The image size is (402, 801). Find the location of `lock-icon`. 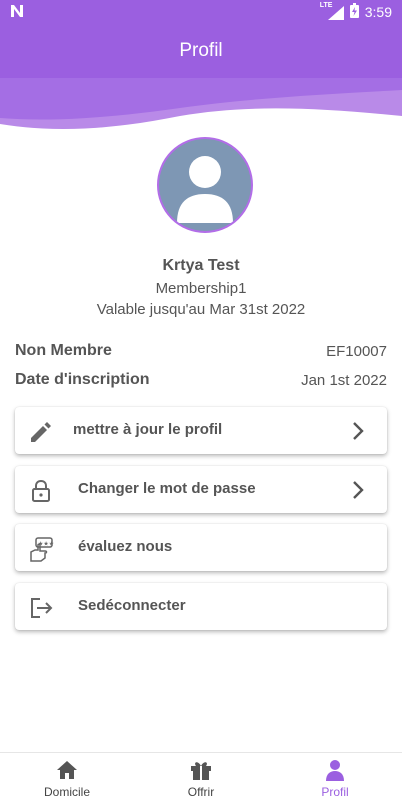

lock-icon is located at coordinates (41, 490).